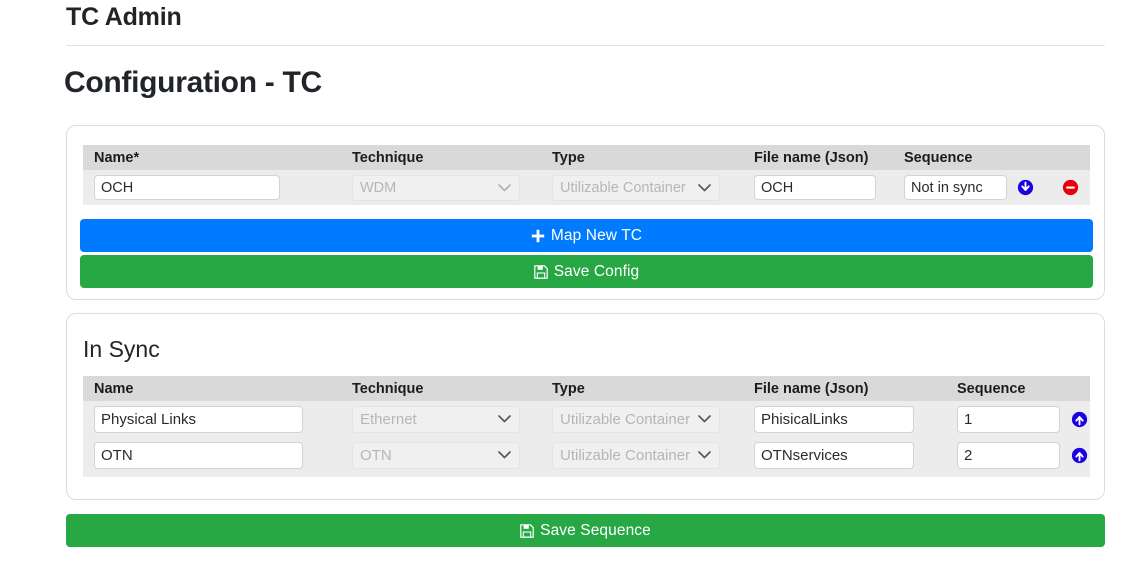 This screenshot has height=587, width=1131. Describe the element at coordinates (124, 17) in the screenshot. I see `page-title: TC Admin` at that location.